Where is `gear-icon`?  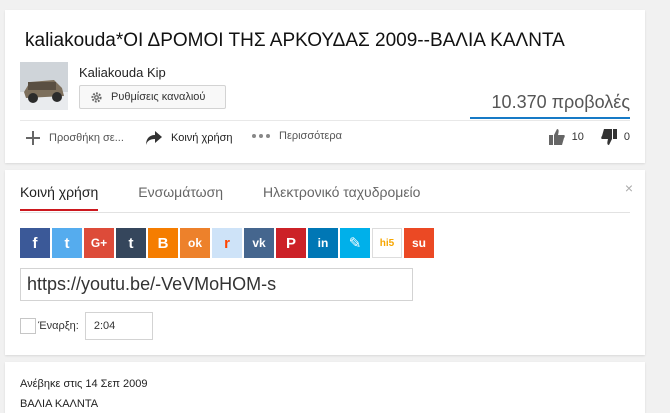
gear-icon is located at coordinates (96, 97).